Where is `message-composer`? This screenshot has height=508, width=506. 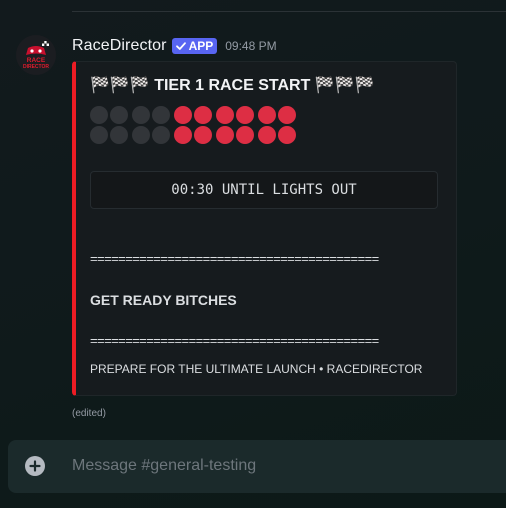
message-composer is located at coordinates (257, 466).